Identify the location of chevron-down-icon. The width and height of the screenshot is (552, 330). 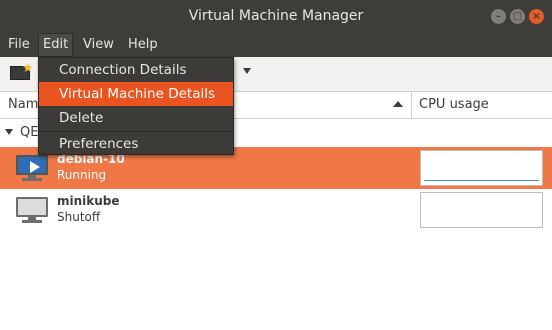
(247, 71).